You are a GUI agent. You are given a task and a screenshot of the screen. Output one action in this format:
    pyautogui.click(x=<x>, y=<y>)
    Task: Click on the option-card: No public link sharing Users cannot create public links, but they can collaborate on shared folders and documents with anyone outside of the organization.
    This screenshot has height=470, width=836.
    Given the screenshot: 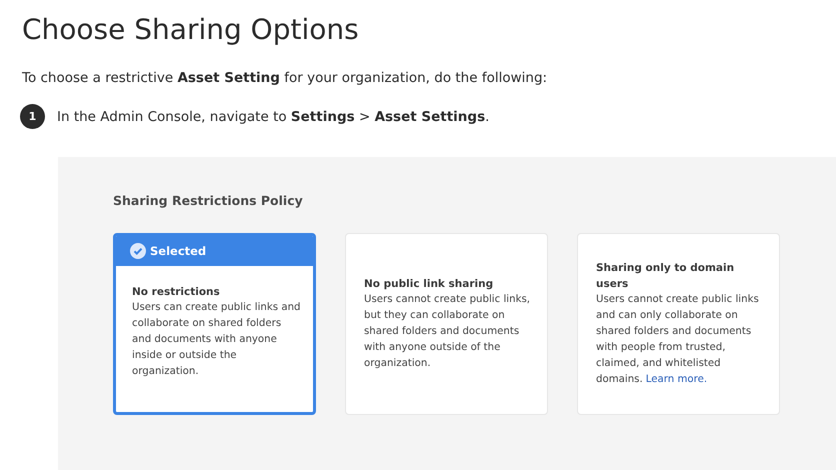 What is the action you would take?
    pyautogui.click(x=446, y=324)
    